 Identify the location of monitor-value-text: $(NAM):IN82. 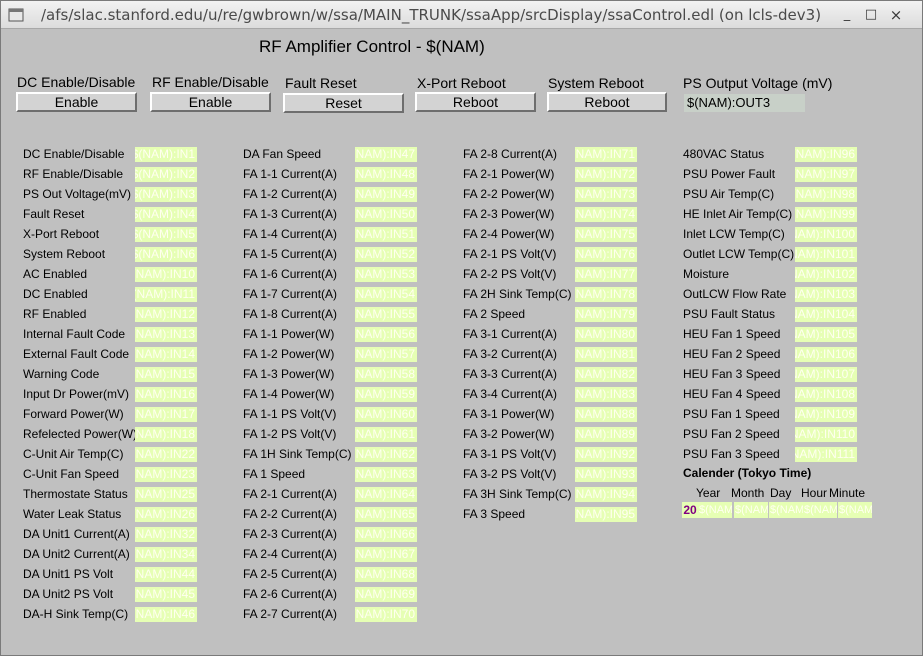
(605, 374).